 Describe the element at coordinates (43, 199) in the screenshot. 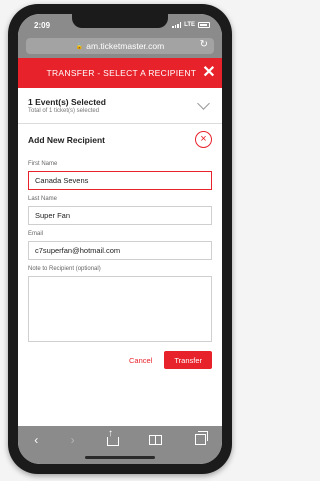

I see `last-name-label: Last Name` at that location.